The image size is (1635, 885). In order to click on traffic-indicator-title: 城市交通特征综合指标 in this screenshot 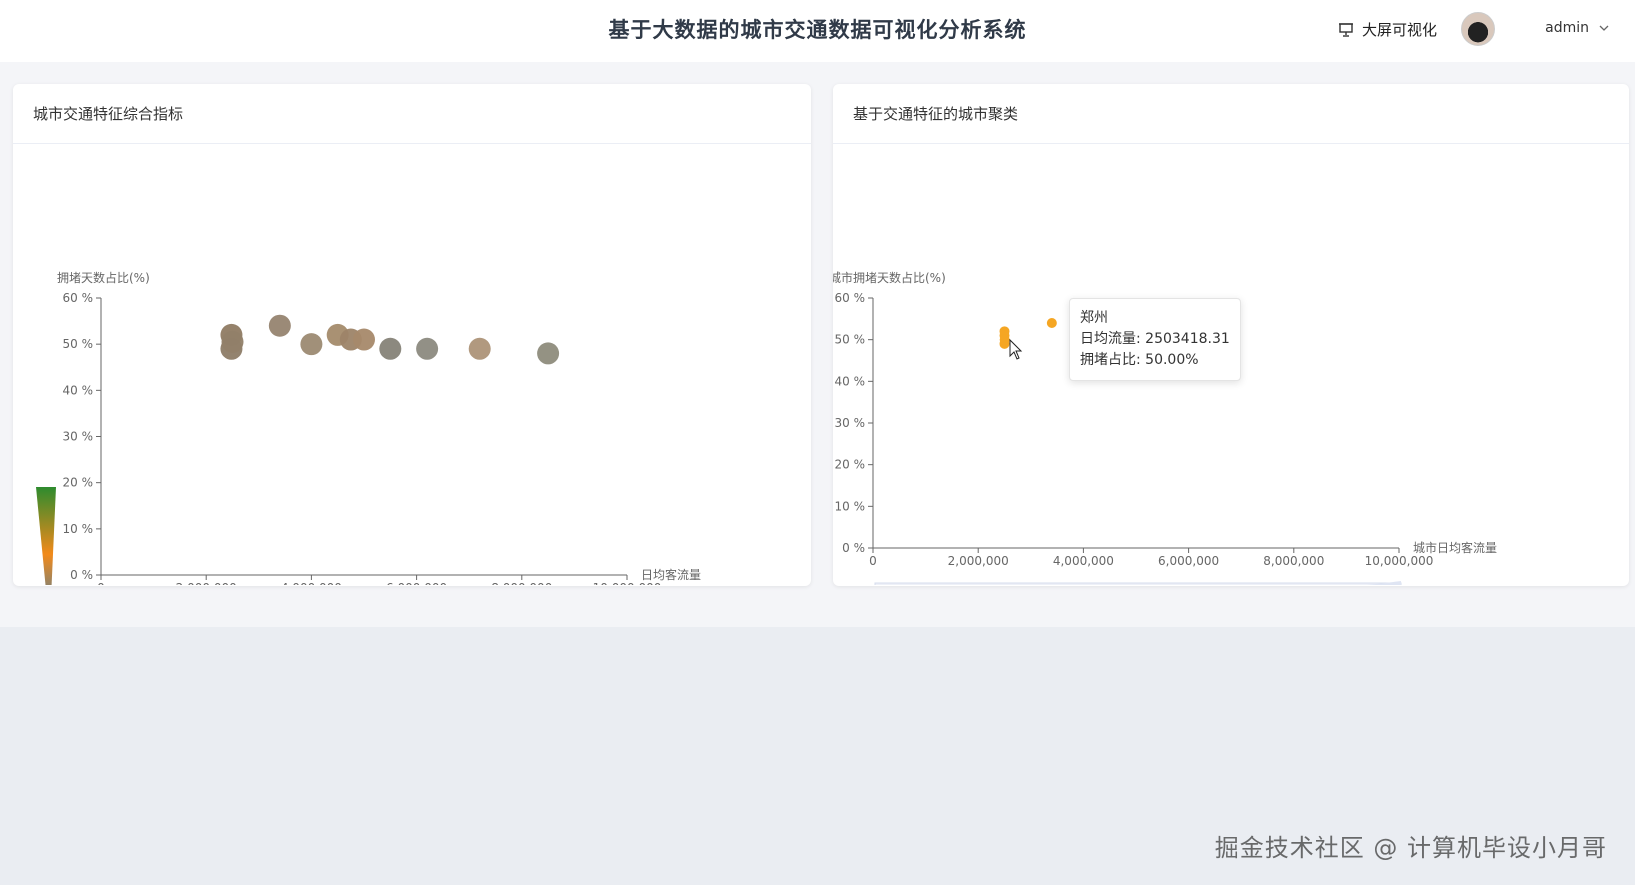, I will do `click(412, 114)`.